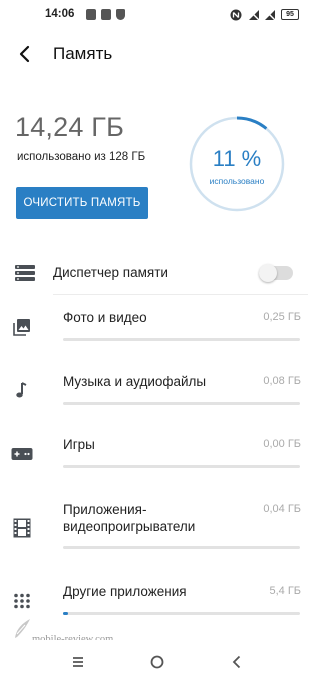 Image resolution: width=320 pixels, height=683 pixels. I want to click on system-navbar, so click(157, 661).